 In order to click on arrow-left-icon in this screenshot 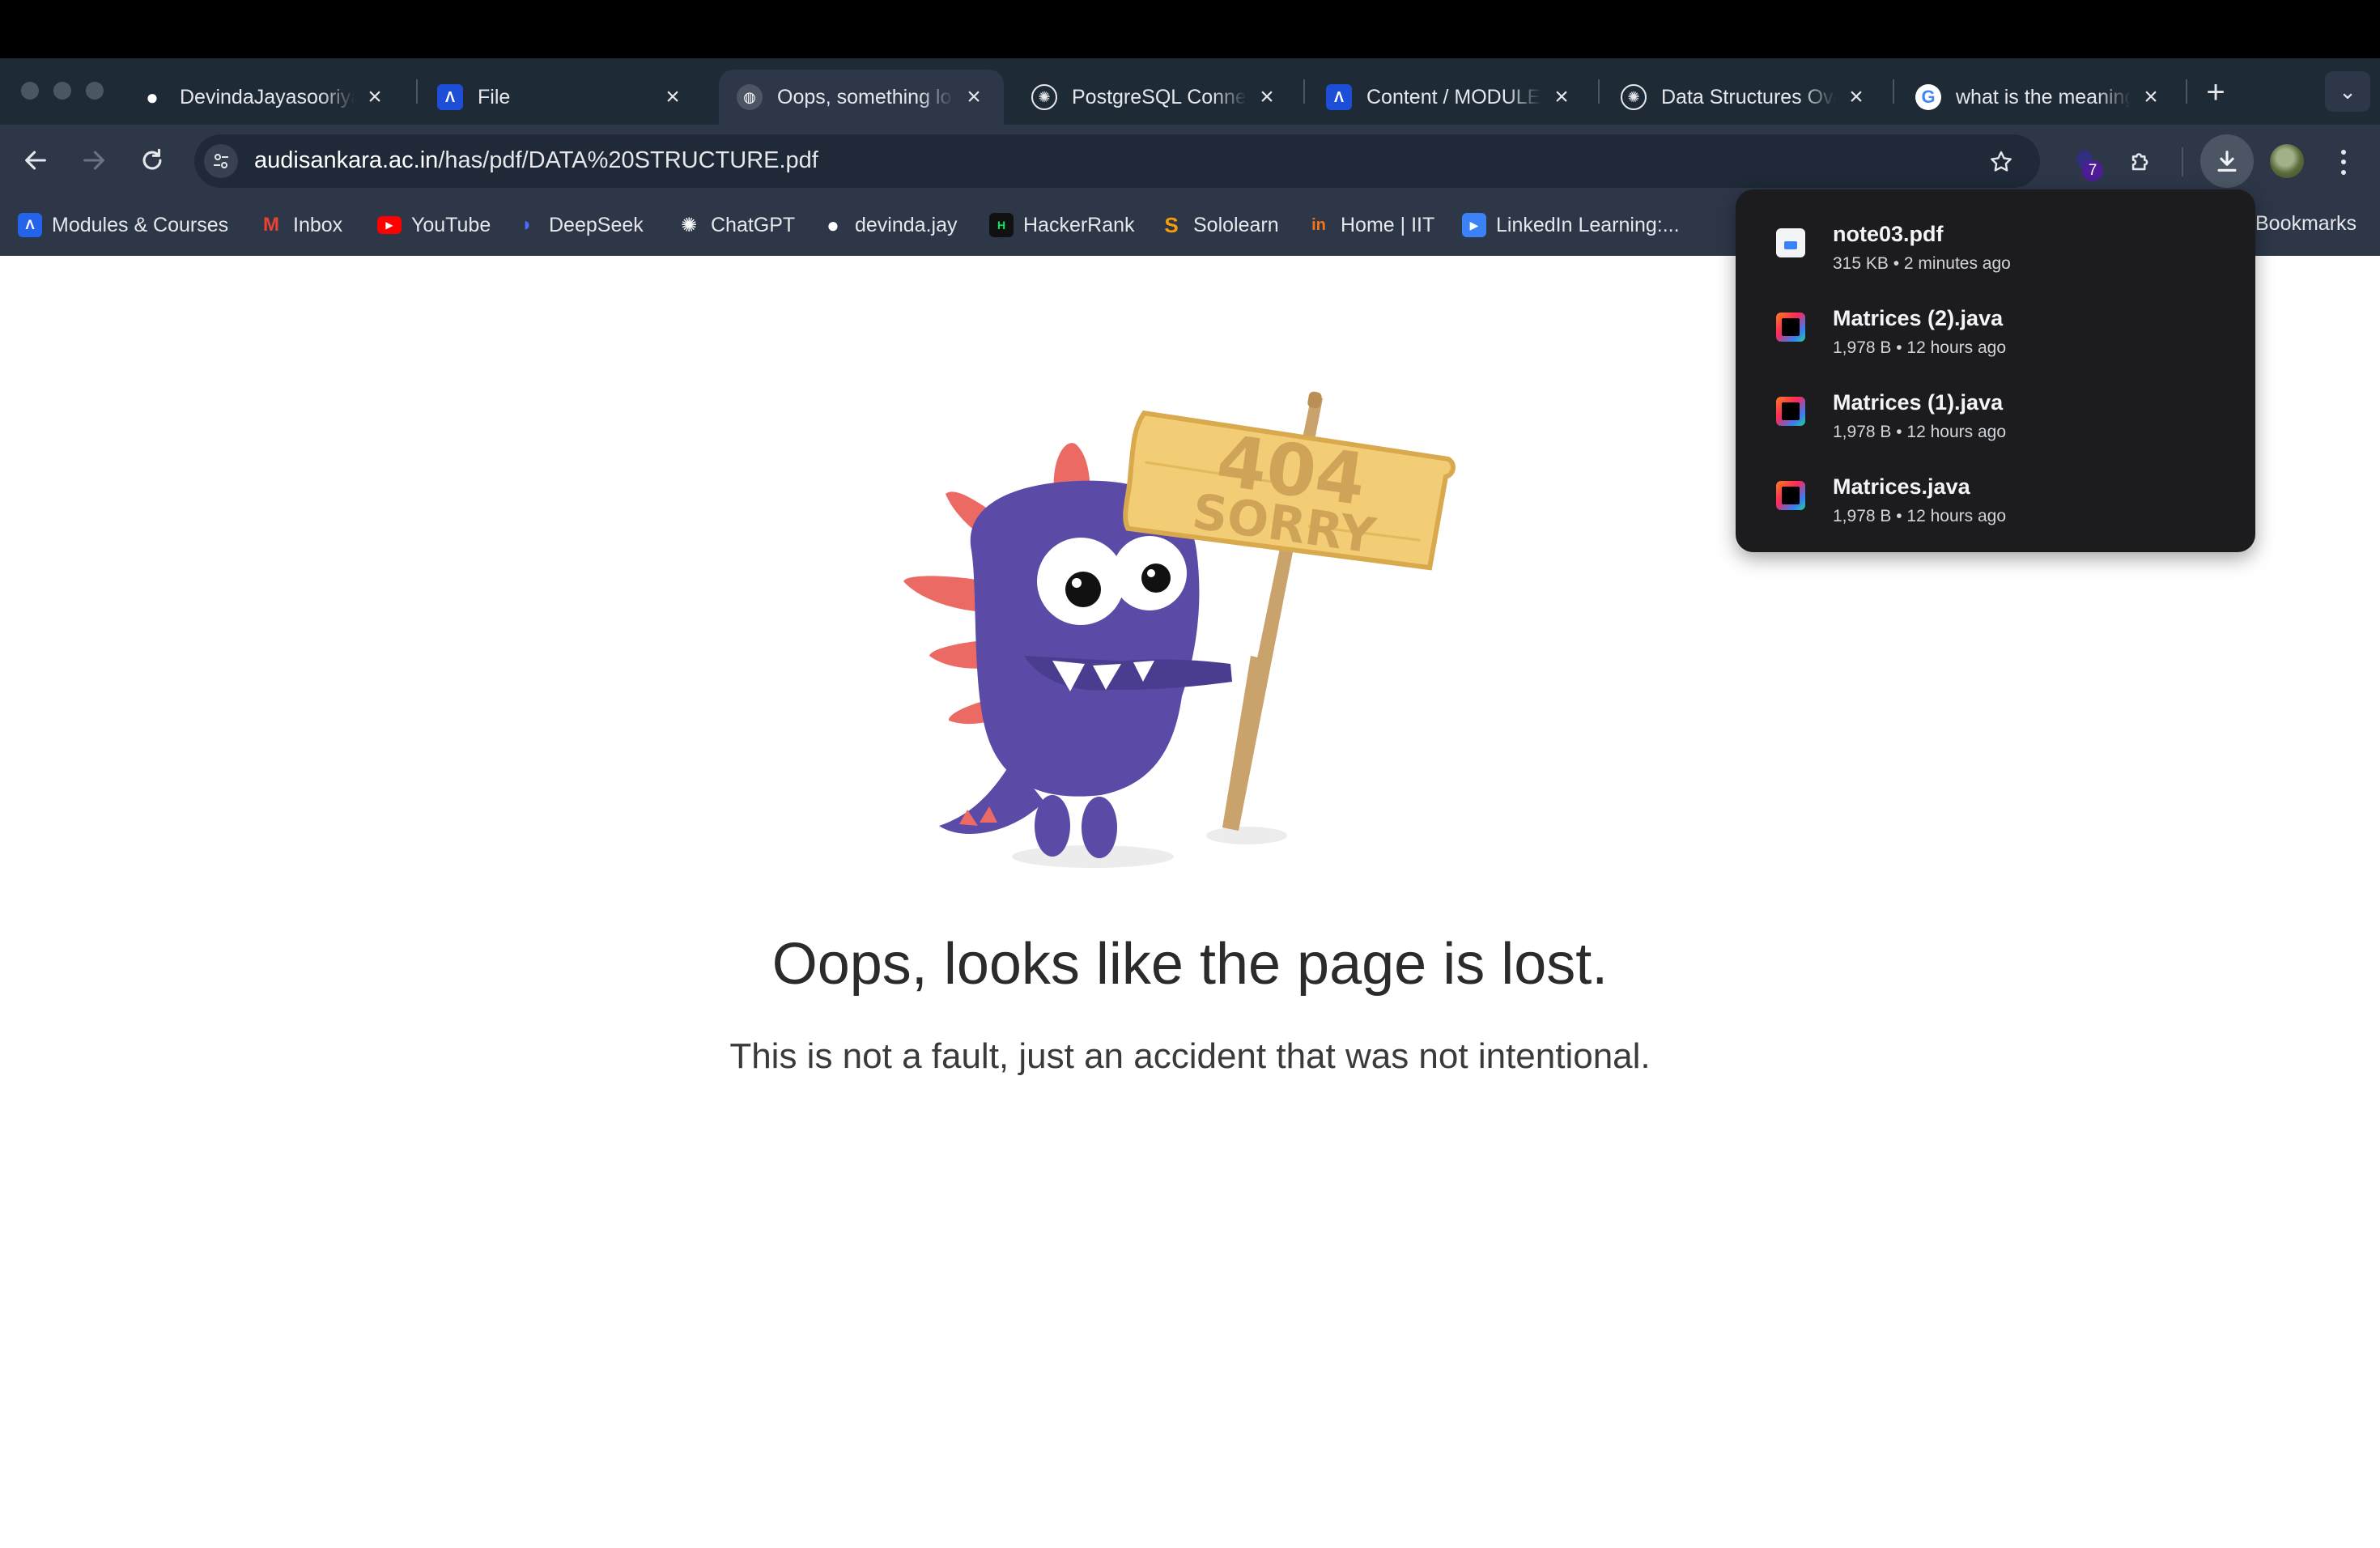, I will do `click(35, 160)`.